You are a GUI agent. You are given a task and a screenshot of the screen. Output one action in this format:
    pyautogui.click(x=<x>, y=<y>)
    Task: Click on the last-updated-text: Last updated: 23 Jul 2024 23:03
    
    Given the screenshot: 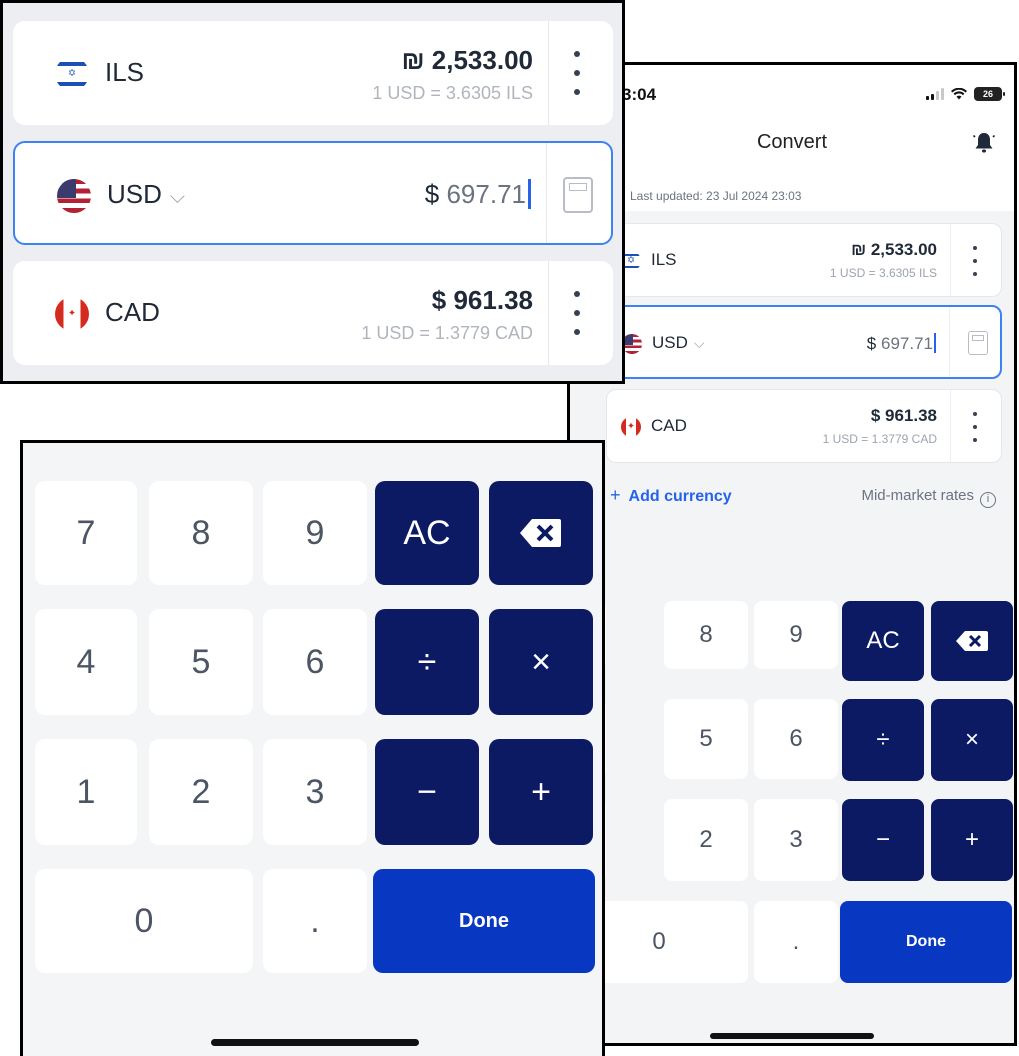 What is the action you would take?
    pyautogui.click(x=716, y=196)
    